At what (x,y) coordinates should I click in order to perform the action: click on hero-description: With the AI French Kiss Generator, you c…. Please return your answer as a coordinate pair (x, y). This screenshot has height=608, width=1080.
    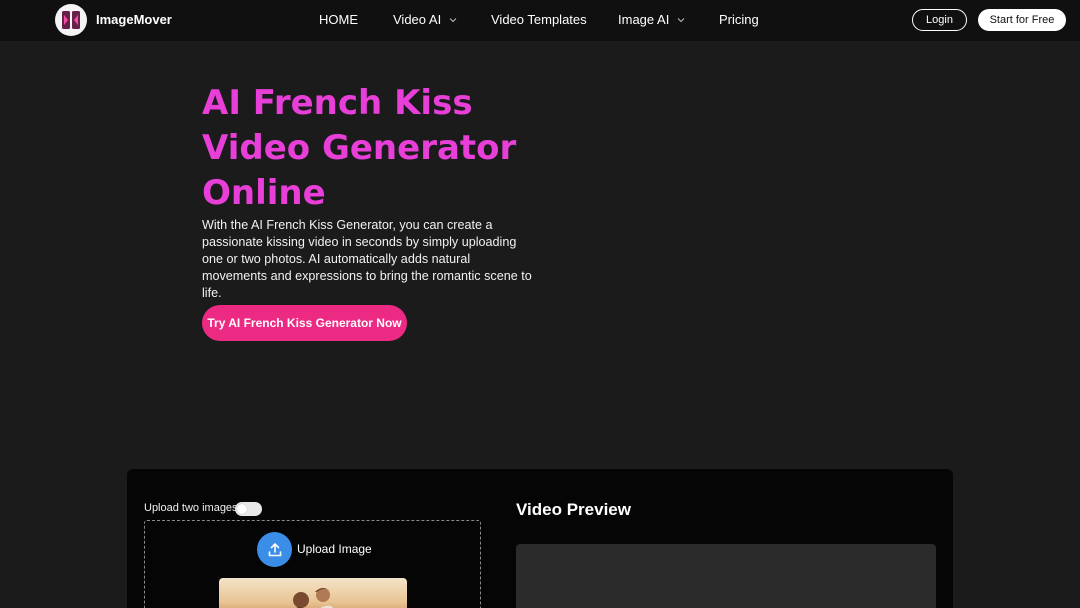
    Looking at the image, I should click on (367, 259).